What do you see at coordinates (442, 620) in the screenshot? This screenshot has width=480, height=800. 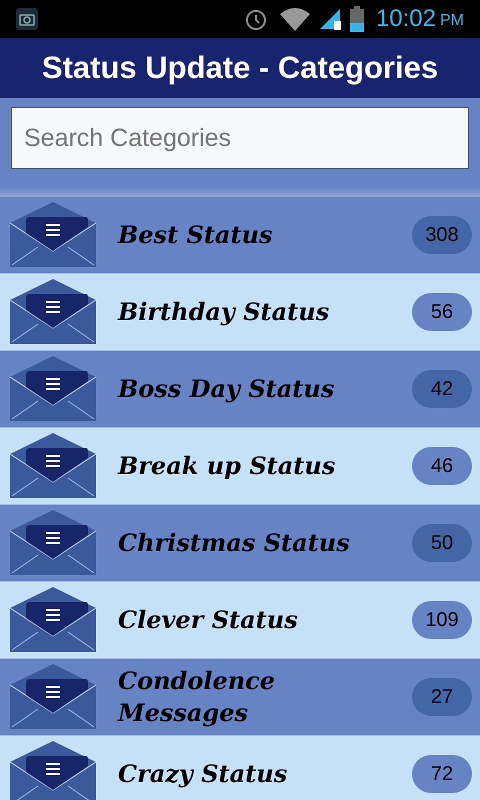 I see `count-badge: 109` at bounding box center [442, 620].